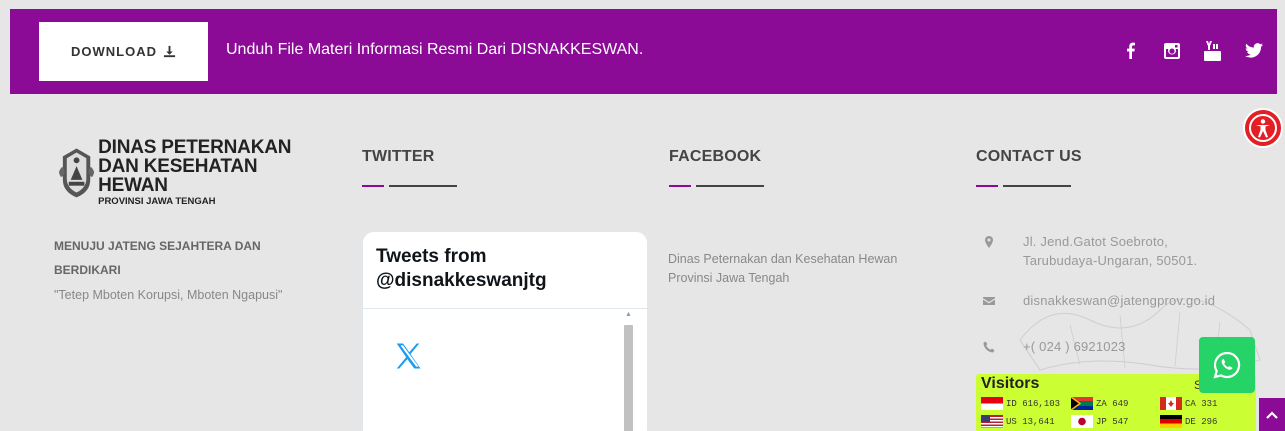  What do you see at coordinates (715, 156) in the screenshot?
I see `facebook-heading: FACEBOOK` at bounding box center [715, 156].